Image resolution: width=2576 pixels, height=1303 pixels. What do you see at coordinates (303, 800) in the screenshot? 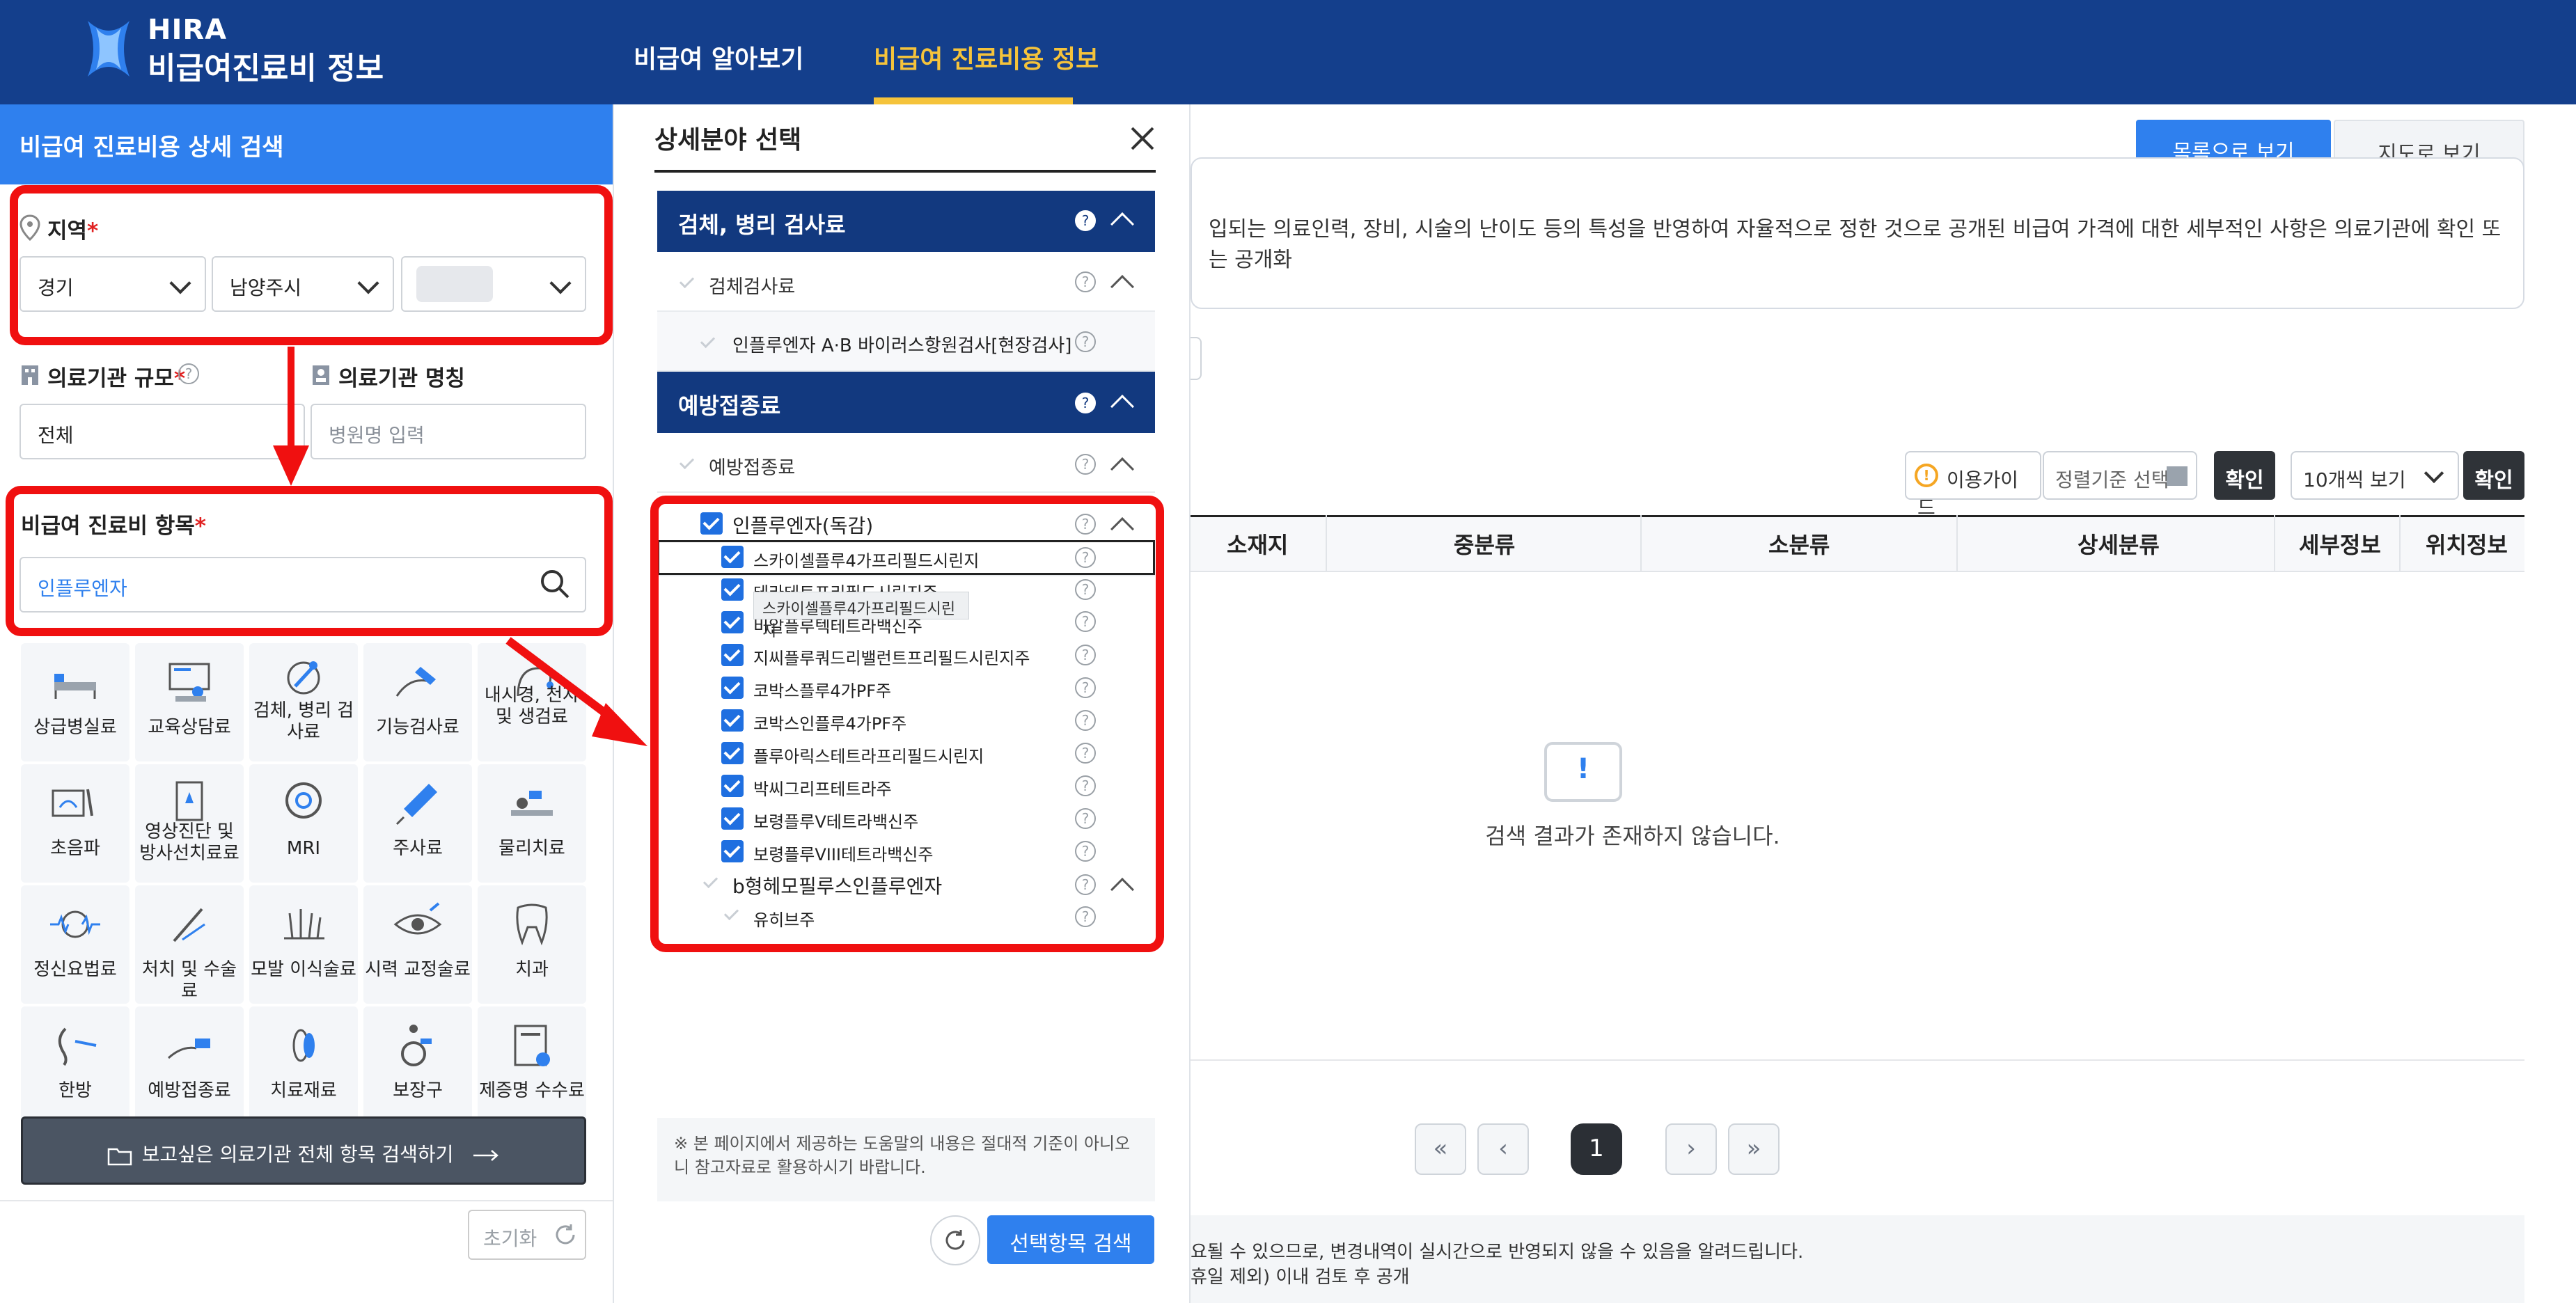
I see `mri-icon` at bounding box center [303, 800].